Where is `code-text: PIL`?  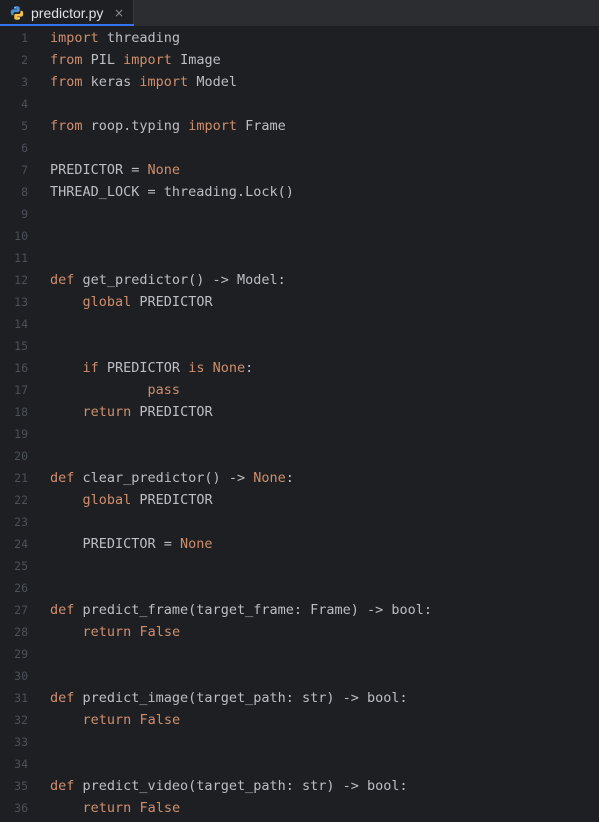
code-text: PIL is located at coordinates (103, 60).